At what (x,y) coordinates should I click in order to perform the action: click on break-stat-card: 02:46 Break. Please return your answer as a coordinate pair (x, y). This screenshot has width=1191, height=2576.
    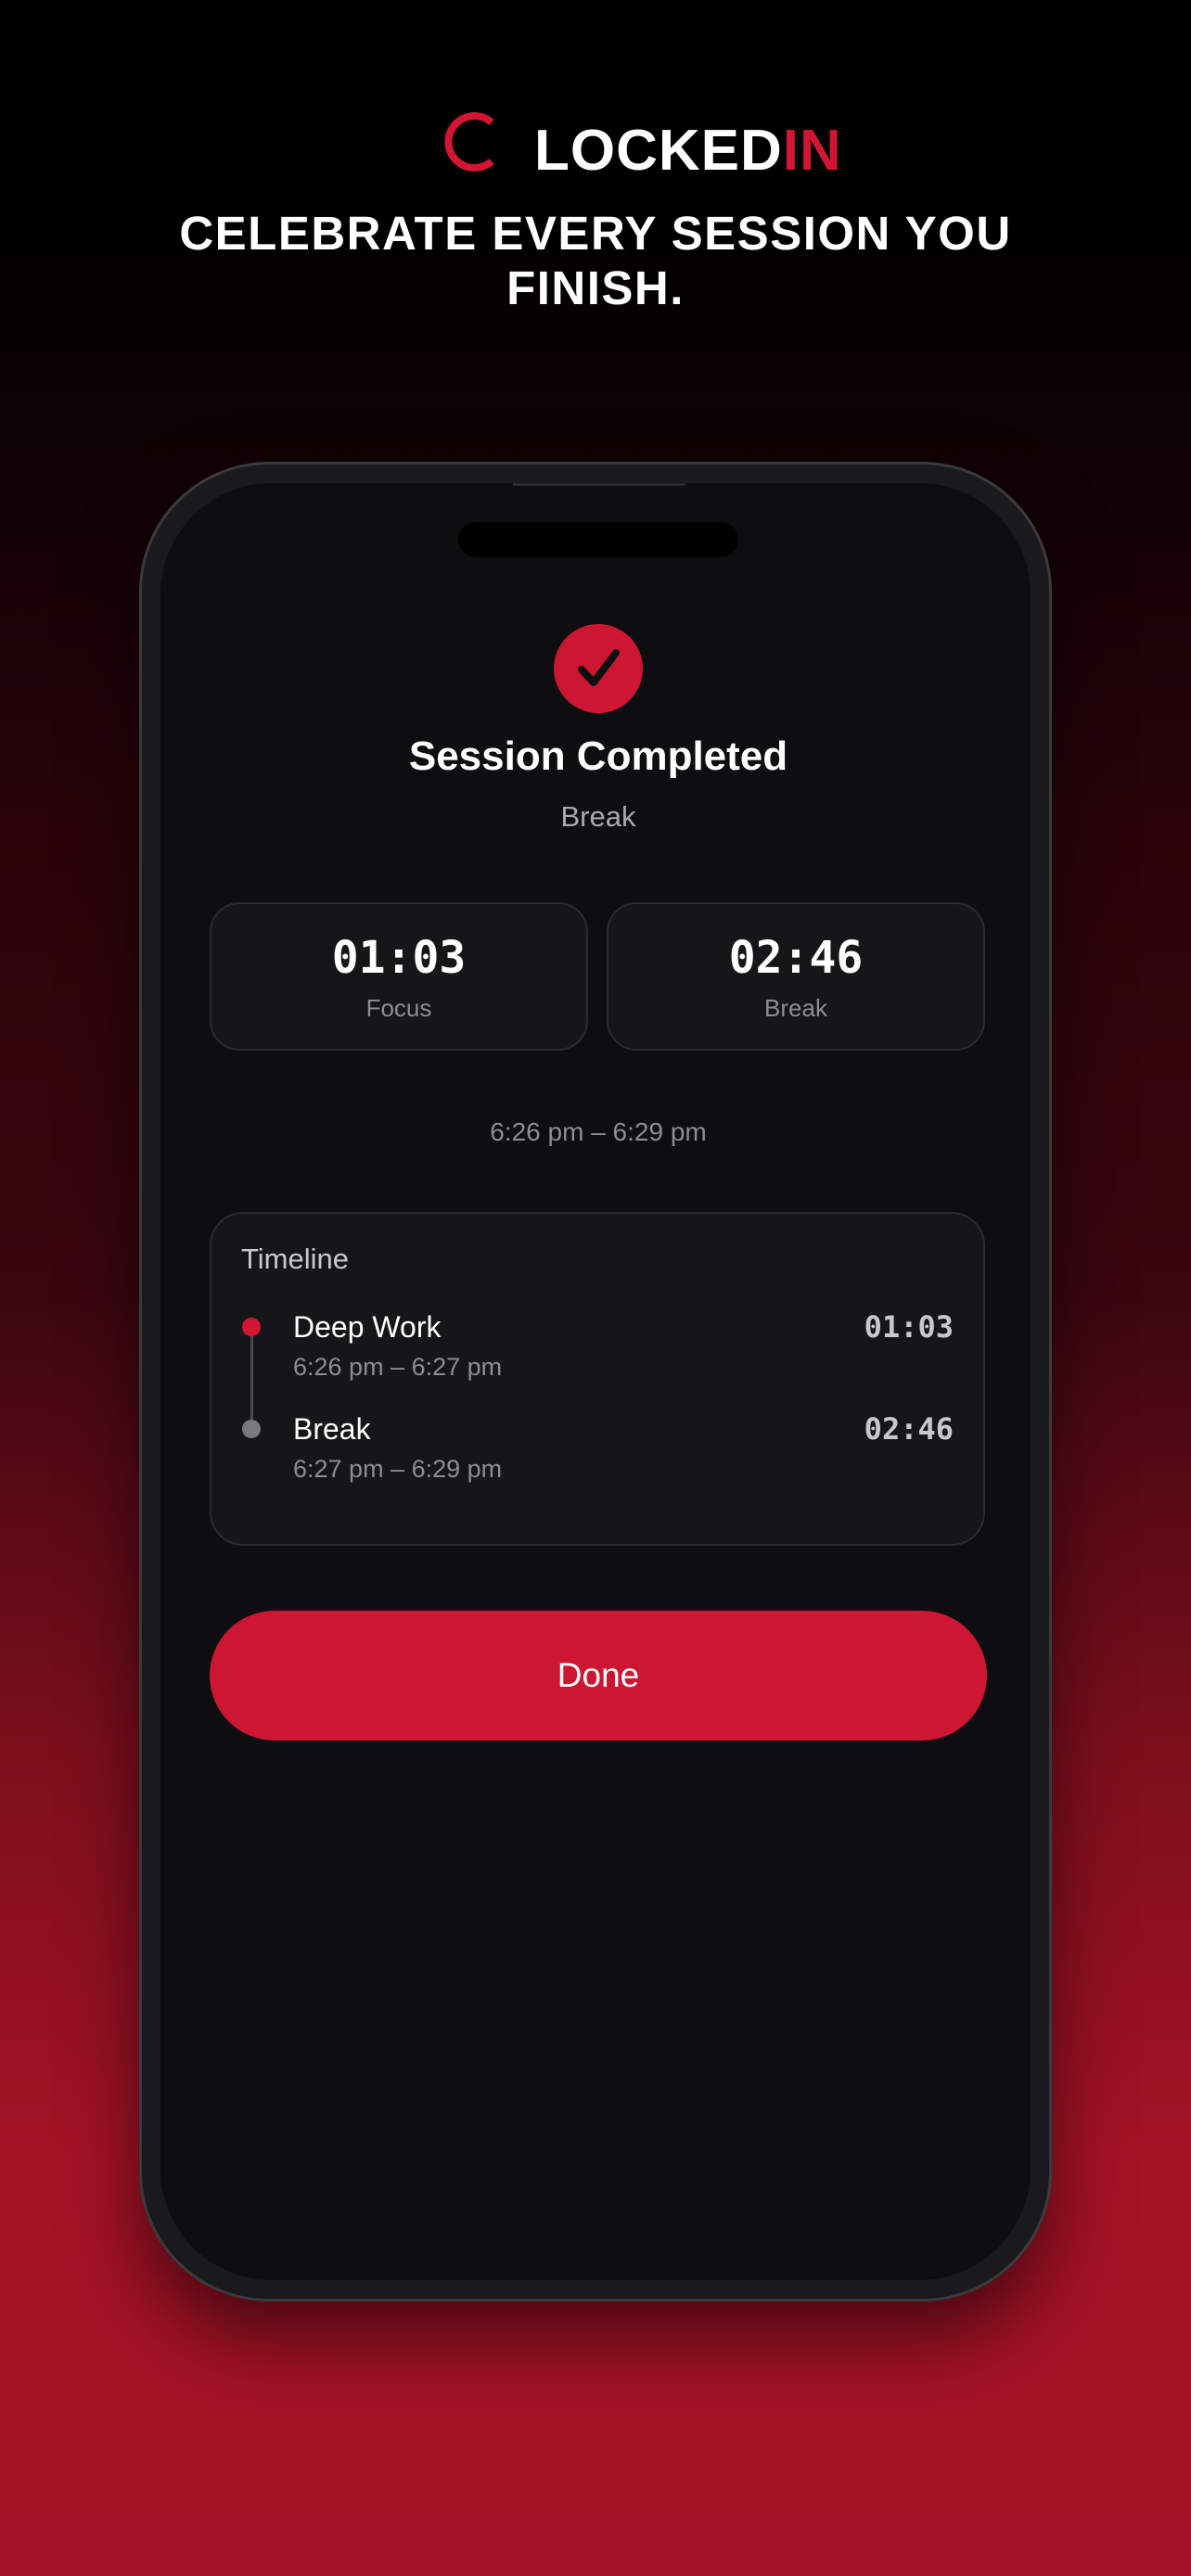
    Looking at the image, I should click on (796, 977).